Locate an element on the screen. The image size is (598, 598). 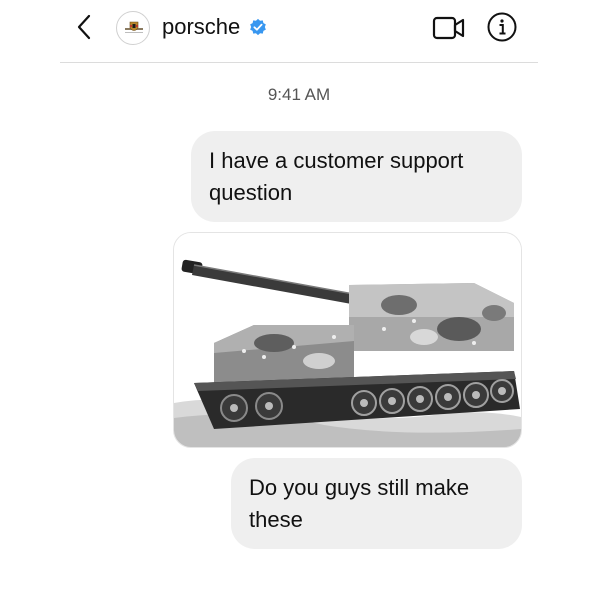
message-bubble: Do you guys still make these is located at coordinates (376, 503).